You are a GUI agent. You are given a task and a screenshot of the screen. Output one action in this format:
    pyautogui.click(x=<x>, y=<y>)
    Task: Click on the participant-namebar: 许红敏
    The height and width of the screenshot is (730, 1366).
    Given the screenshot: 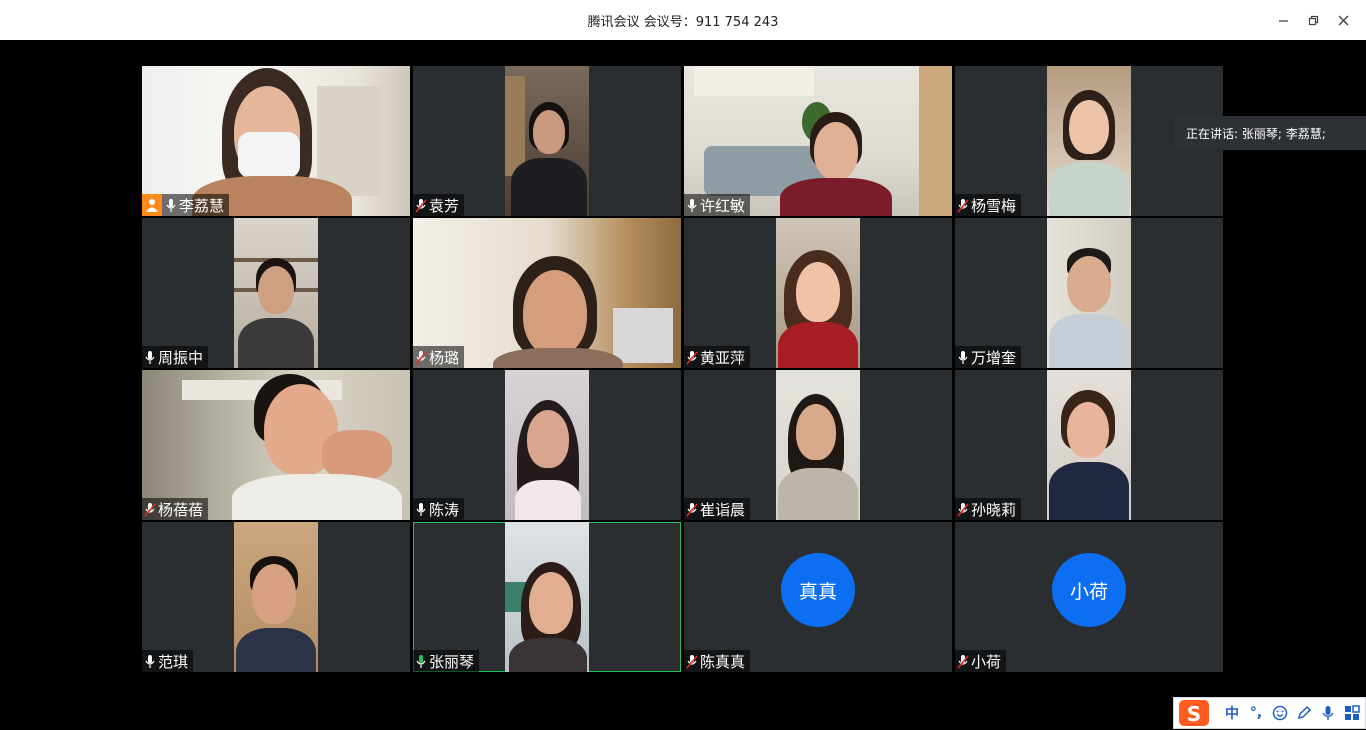 What is the action you would take?
    pyautogui.click(x=717, y=205)
    